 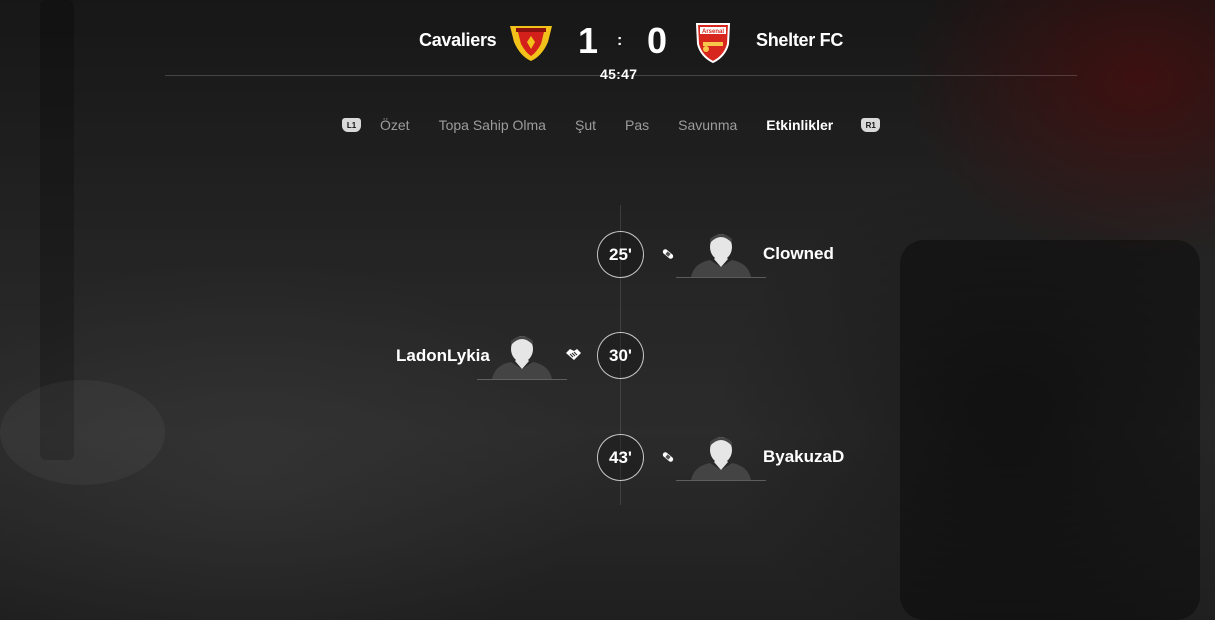 I want to click on tab-topa-sahip-olma: Topa Sahip Olma, so click(x=492, y=125).